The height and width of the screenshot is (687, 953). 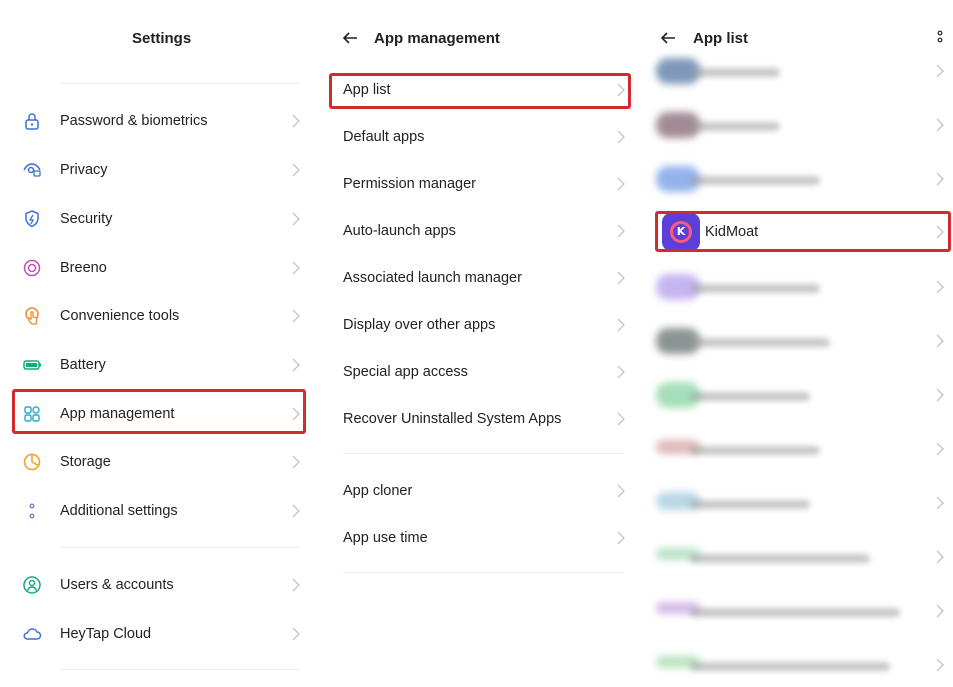 I want to click on settings-item-label: Security, so click(x=86, y=219).